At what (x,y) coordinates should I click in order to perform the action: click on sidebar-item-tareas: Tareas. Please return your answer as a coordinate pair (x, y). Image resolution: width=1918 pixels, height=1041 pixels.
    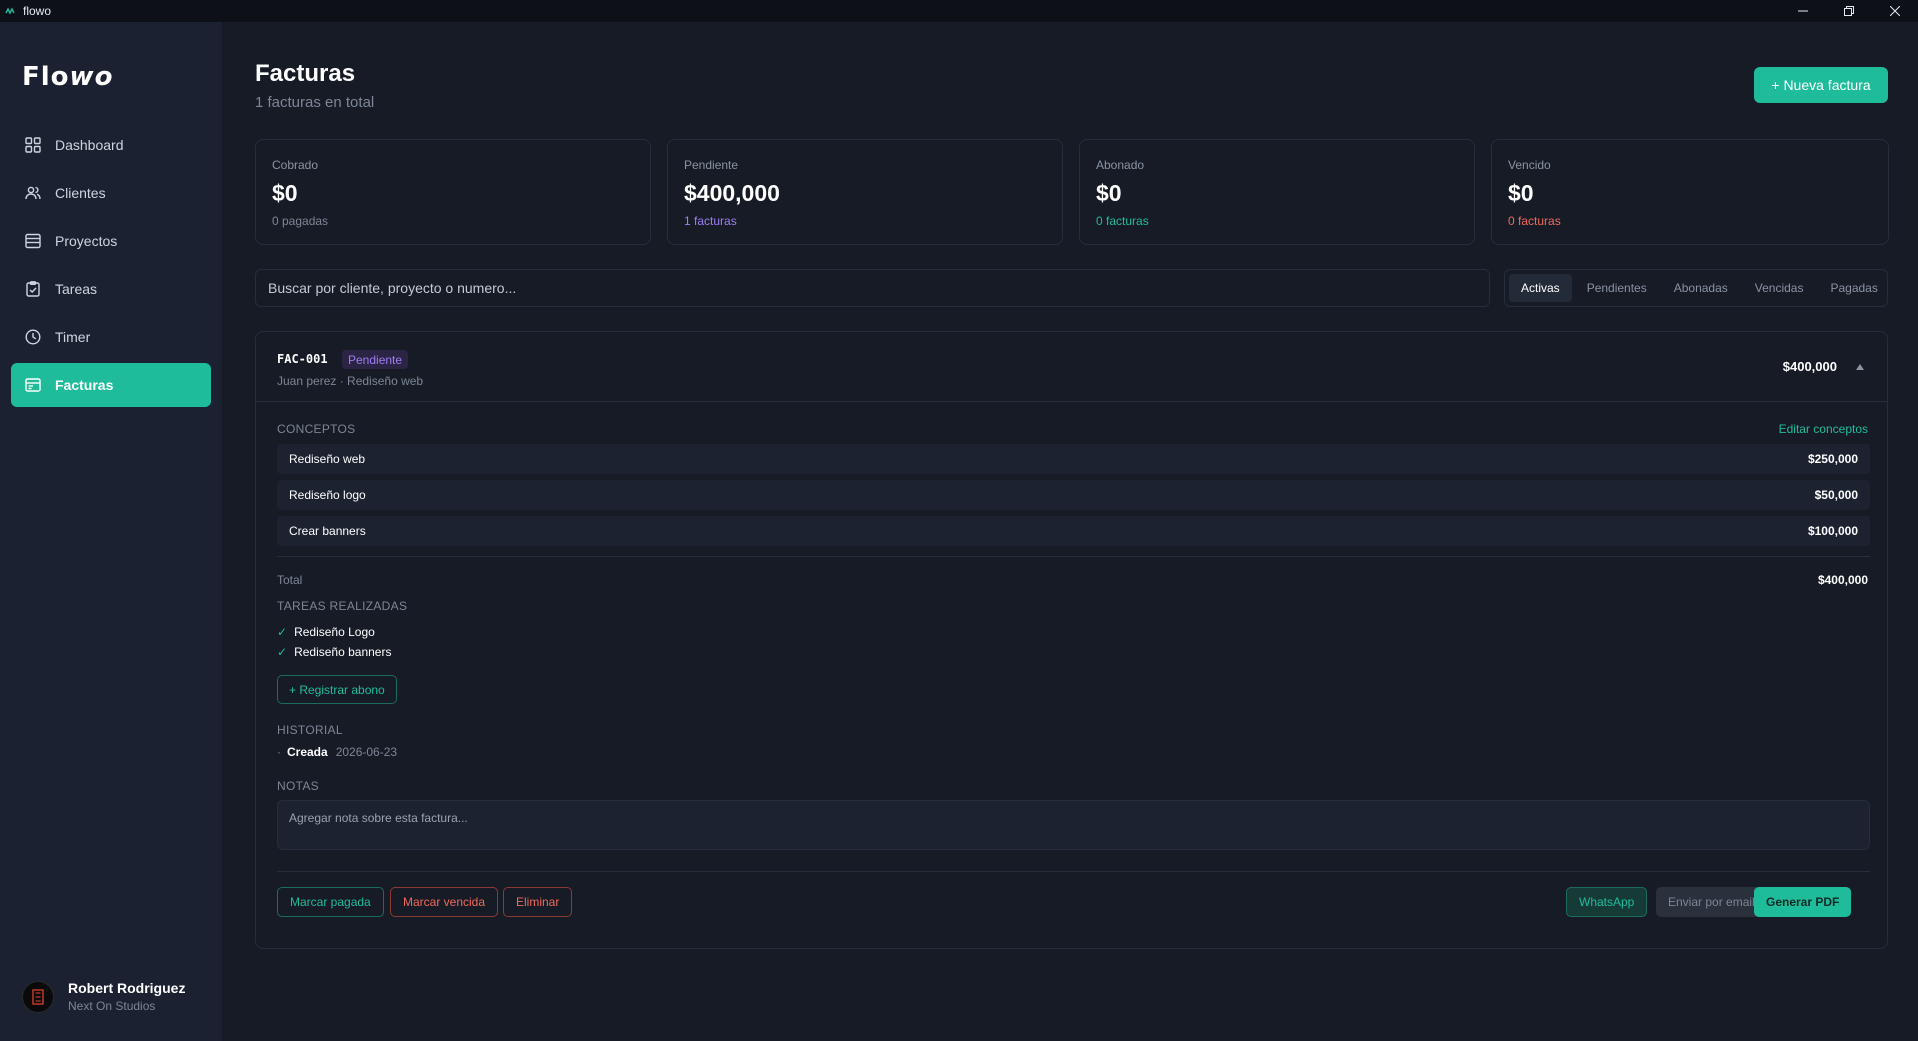
    Looking at the image, I should click on (111, 289).